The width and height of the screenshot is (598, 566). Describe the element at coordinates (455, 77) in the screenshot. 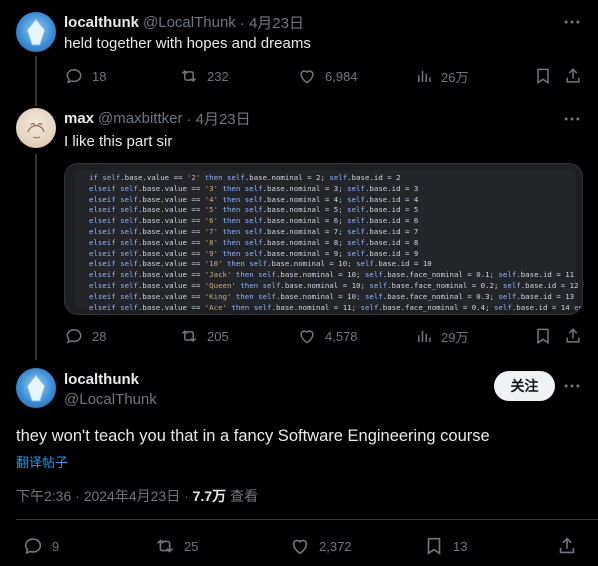

I see `views-count: 26万` at that location.